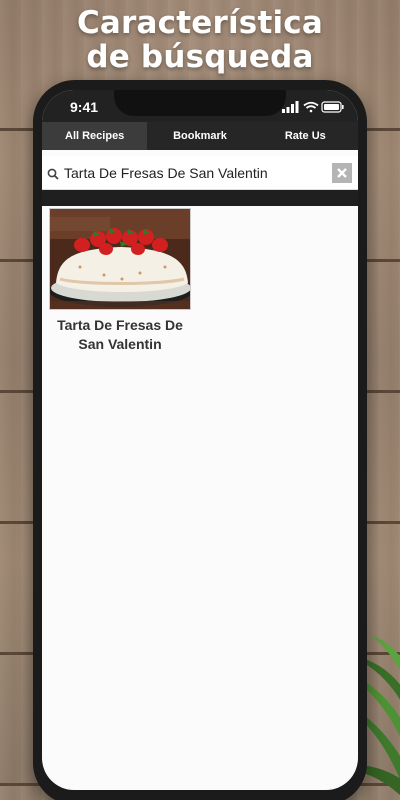  Describe the element at coordinates (53, 176) in the screenshot. I see `search-icon` at that location.